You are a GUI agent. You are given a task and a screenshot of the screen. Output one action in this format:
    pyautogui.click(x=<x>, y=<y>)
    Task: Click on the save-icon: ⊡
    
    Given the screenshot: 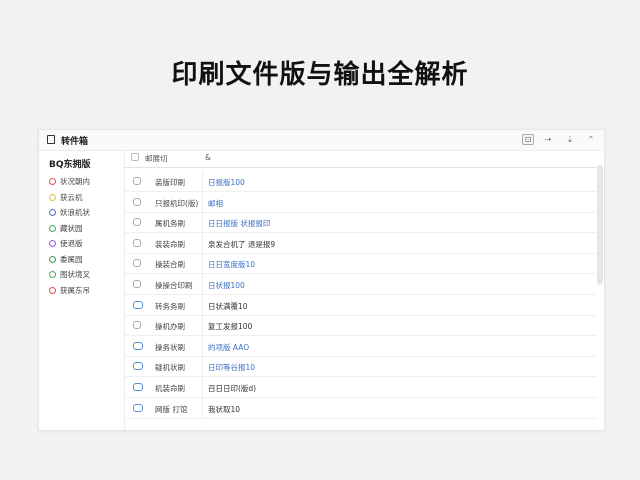 What is the action you would take?
    pyautogui.click(x=528, y=139)
    